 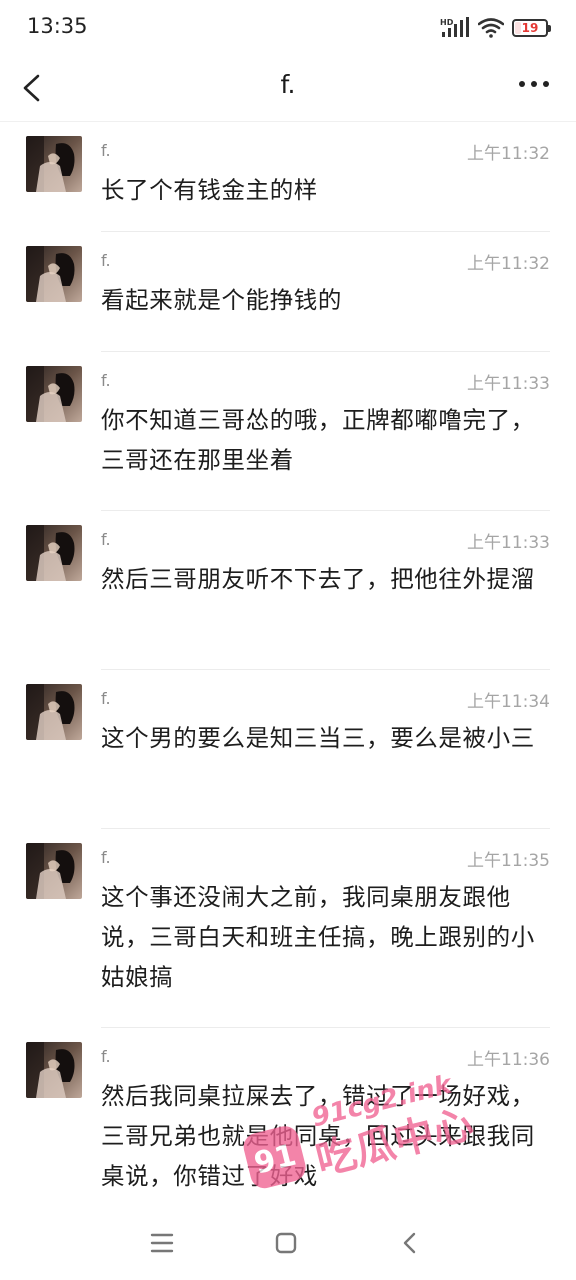 I want to click on network-label: HD, so click(x=447, y=22).